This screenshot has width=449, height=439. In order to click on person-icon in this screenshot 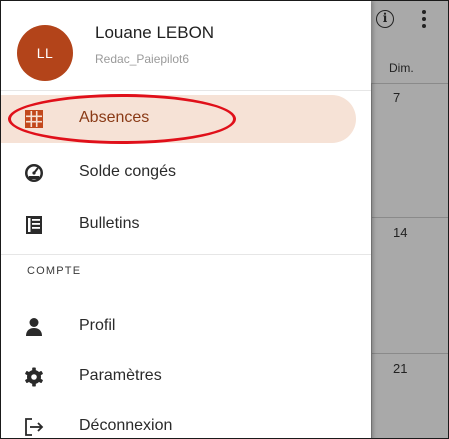, I will do `click(34, 327)`.